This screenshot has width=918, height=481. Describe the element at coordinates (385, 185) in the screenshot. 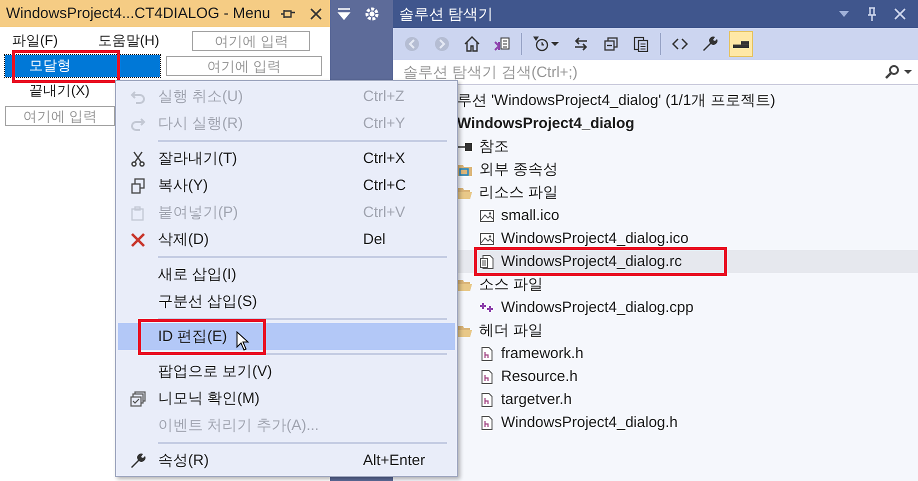

I see `shortcut-label: Ctrl+C` at that location.